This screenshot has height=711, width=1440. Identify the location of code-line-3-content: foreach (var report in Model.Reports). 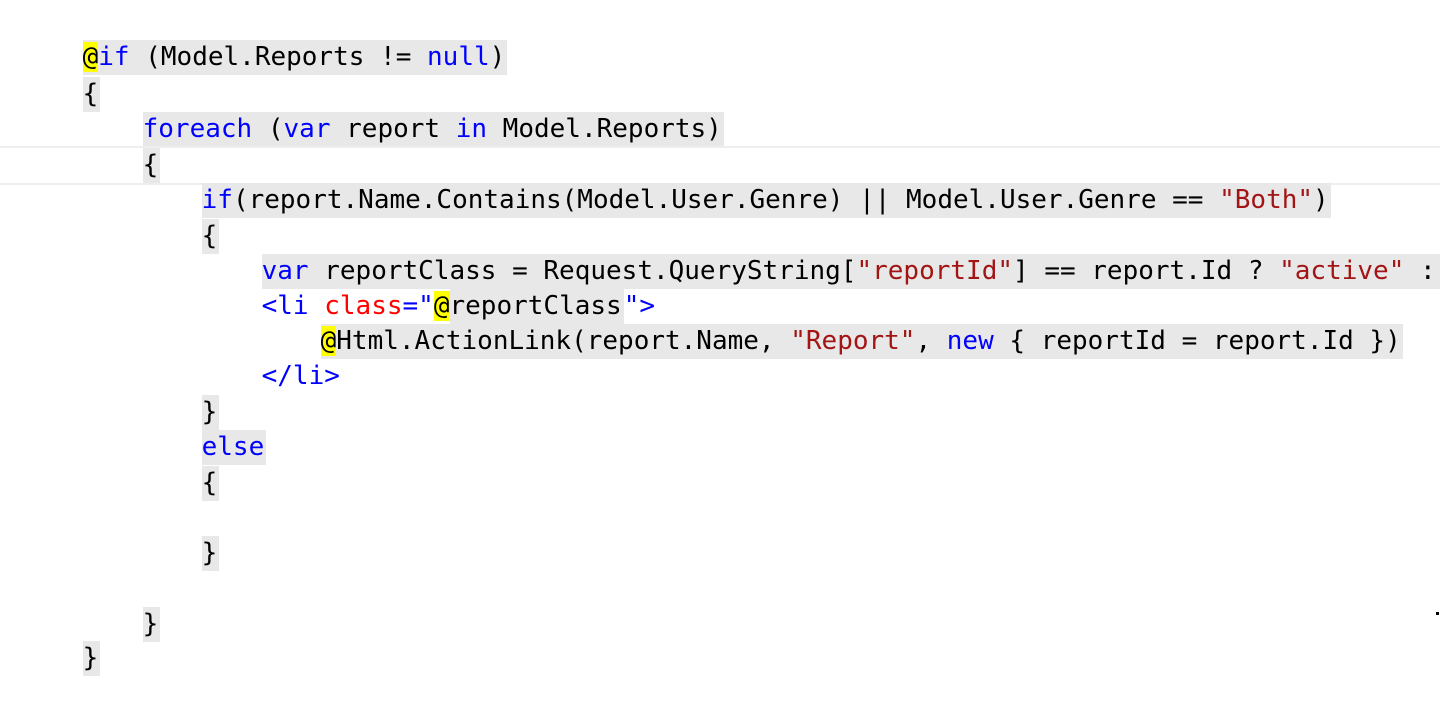
(433, 129).